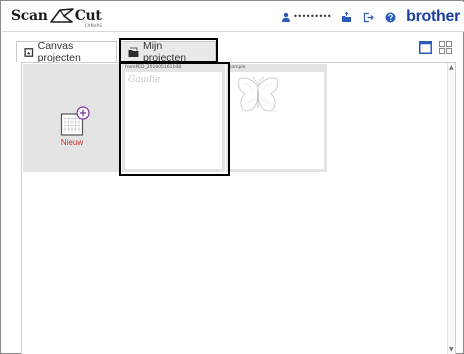 This screenshot has height=354, width=464. I want to click on sample-card: sample, so click(276, 118).